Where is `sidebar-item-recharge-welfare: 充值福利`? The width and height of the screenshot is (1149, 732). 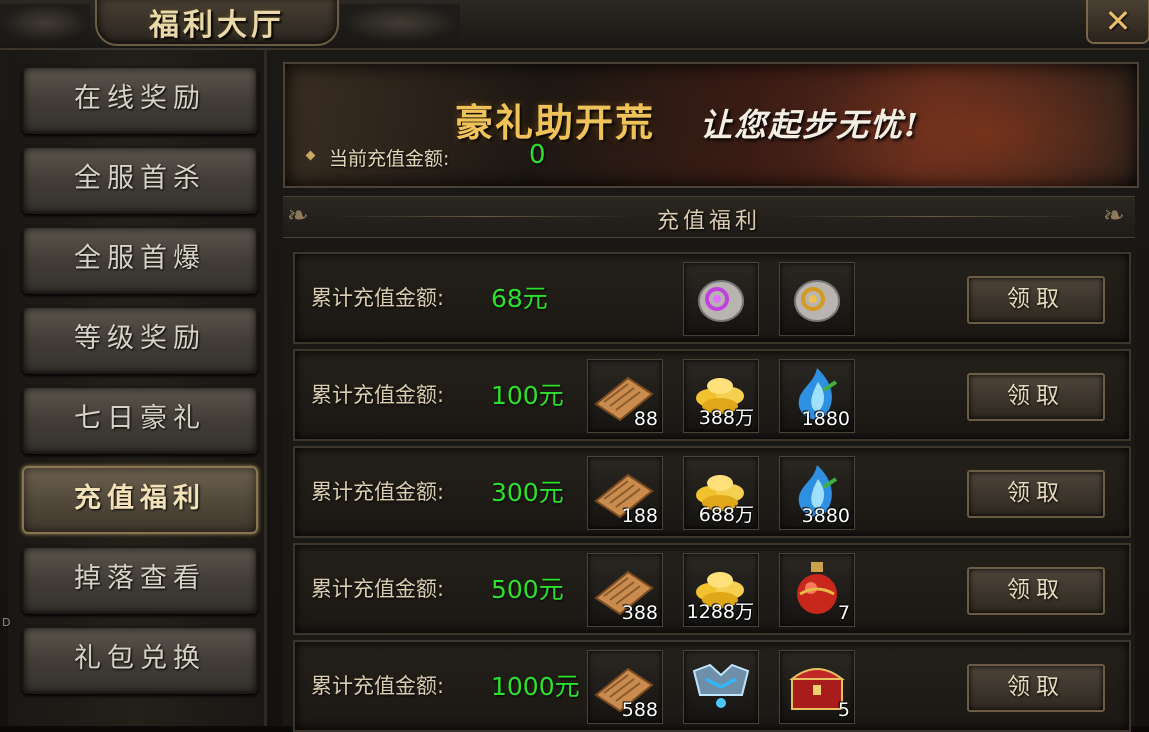
sidebar-item-recharge-welfare: 充值福利 is located at coordinates (140, 500).